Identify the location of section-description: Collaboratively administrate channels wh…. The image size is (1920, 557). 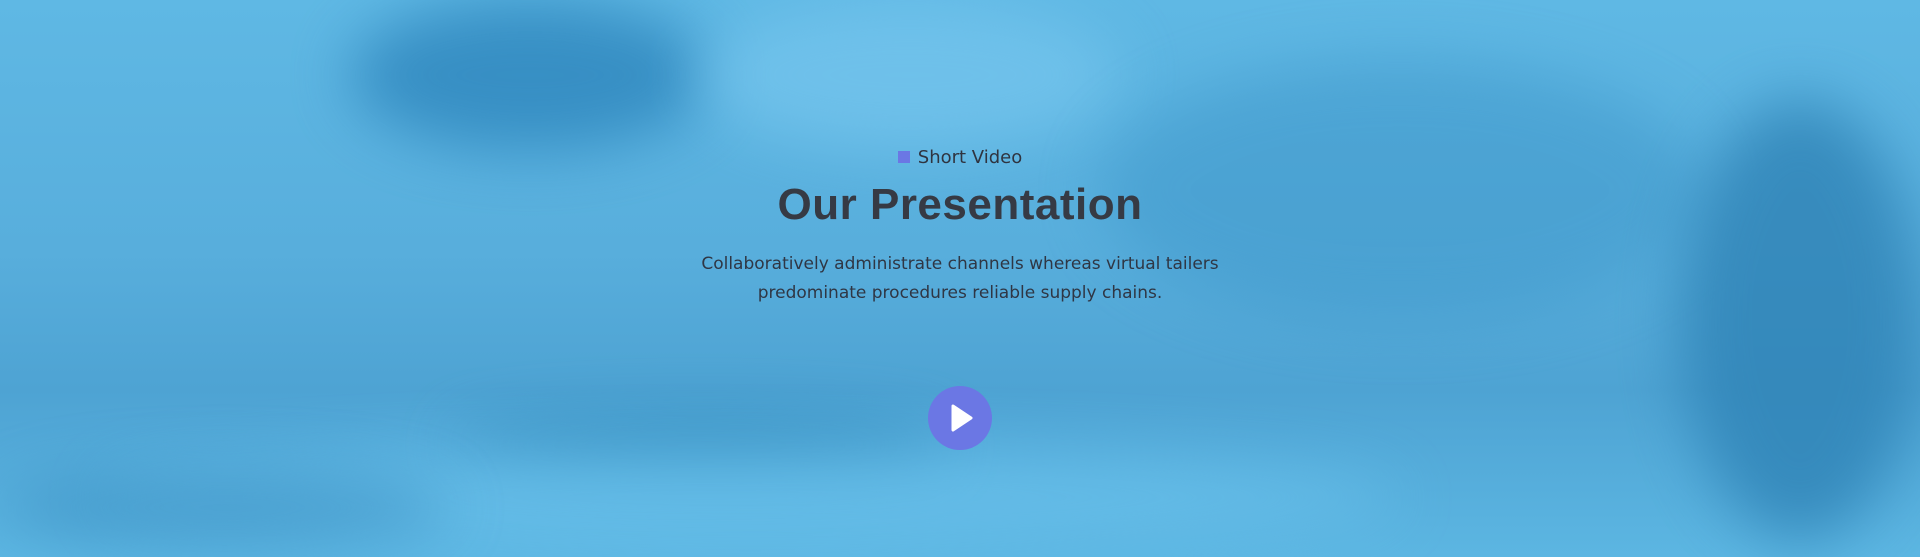
(960, 279).